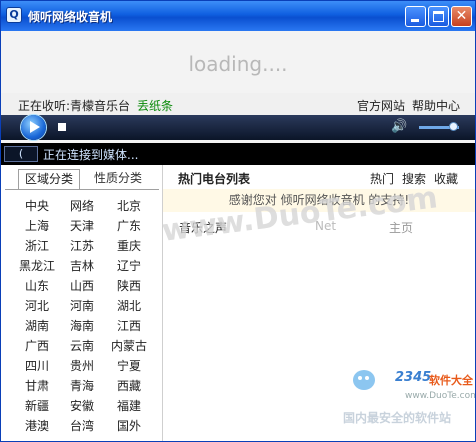  I want to click on region-item: 甘肃, so click(37, 385).